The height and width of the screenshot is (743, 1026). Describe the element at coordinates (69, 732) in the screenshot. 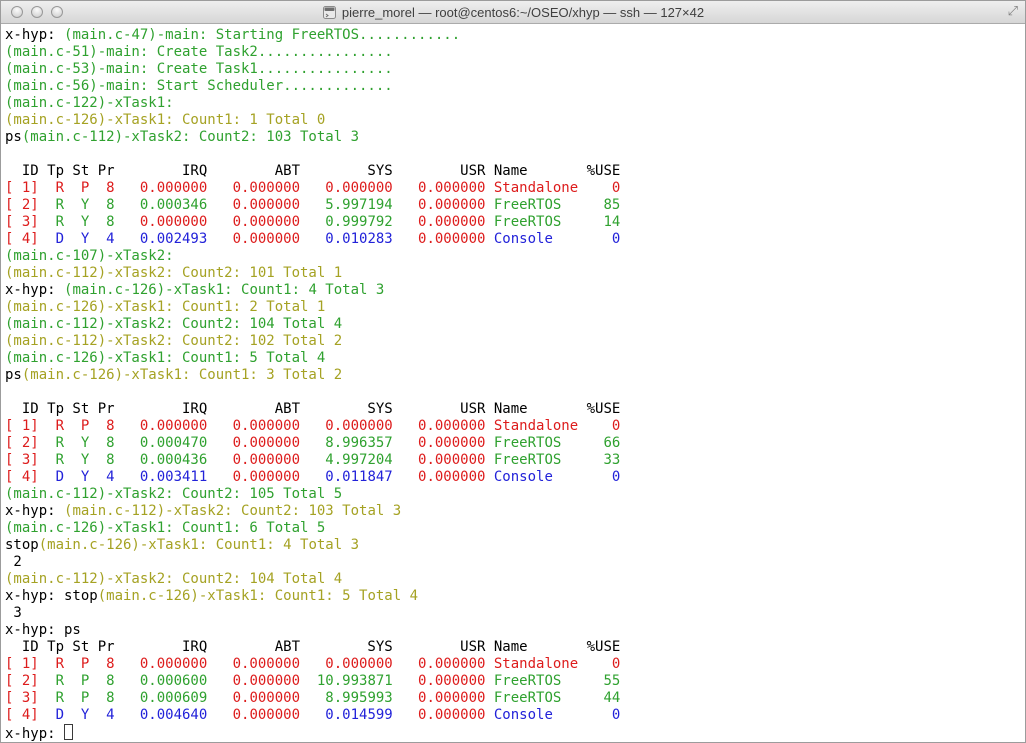

I see `terminal-cursor` at that location.